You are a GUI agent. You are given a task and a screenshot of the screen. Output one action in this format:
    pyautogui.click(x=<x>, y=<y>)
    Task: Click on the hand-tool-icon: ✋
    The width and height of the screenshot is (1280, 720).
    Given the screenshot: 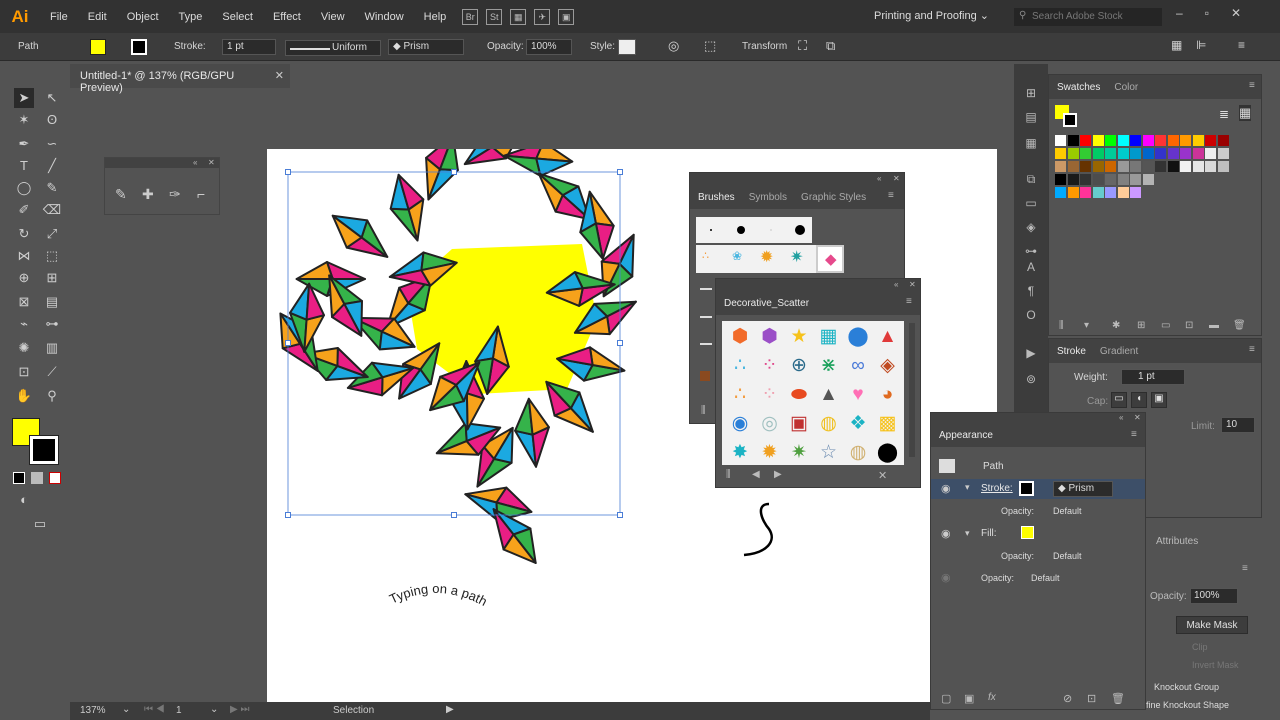 What is the action you would take?
    pyautogui.click(x=24, y=396)
    